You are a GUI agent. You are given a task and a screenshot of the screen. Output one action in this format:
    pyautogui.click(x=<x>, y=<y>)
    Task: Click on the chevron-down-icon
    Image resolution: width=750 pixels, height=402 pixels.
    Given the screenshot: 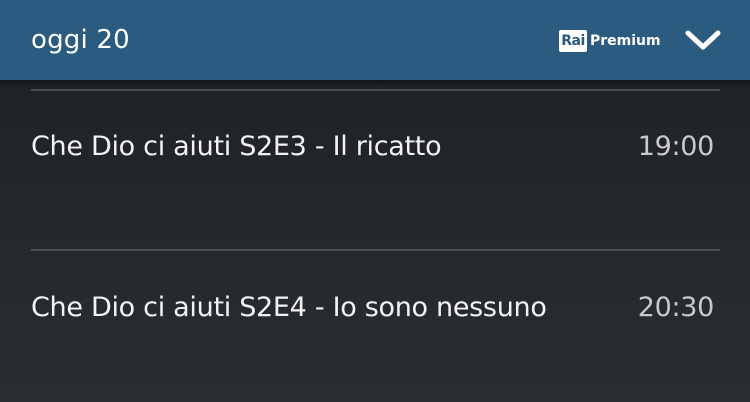 What is the action you would take?
    pyautogui.click(x=703, y=40)
    